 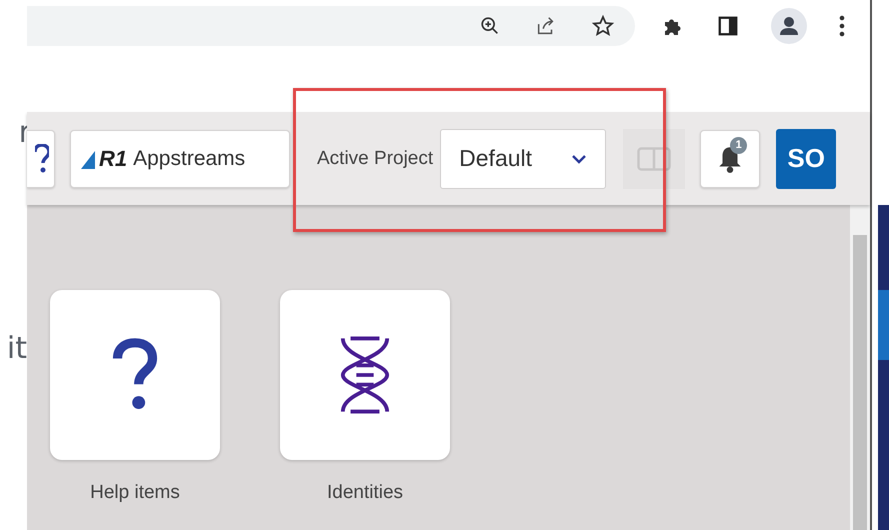 I want to click on dna-icon, so click(x=365, y=375).